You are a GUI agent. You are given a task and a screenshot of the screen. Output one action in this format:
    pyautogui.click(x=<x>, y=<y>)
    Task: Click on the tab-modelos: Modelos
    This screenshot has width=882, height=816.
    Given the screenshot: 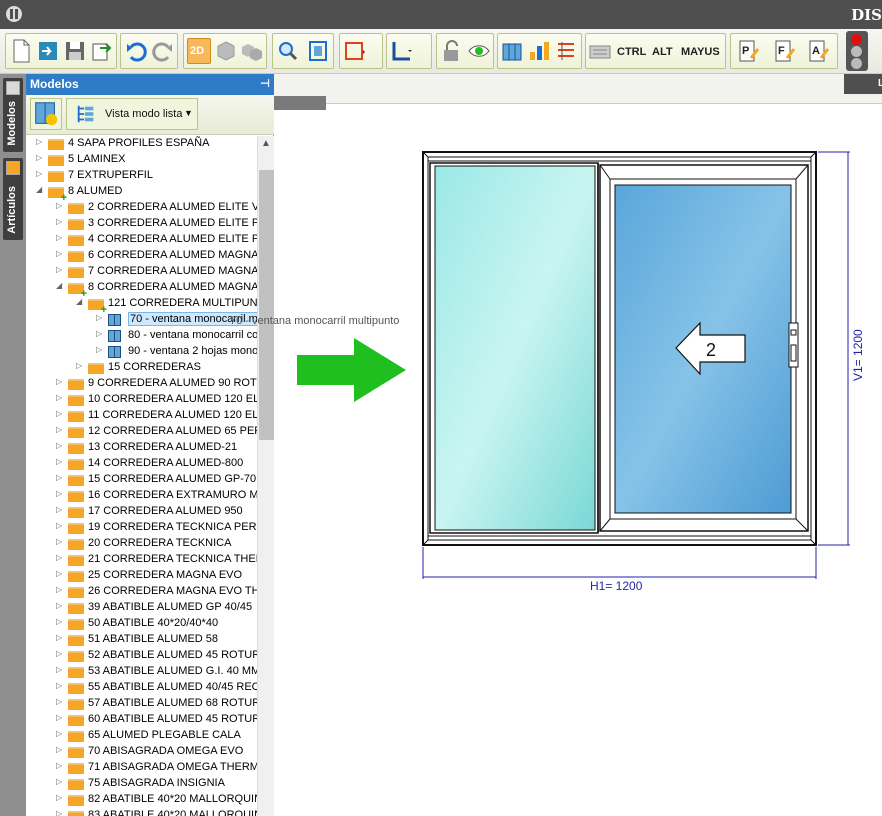 What is the action you would take?
    pyautogui.click(x=13, y=115)
    